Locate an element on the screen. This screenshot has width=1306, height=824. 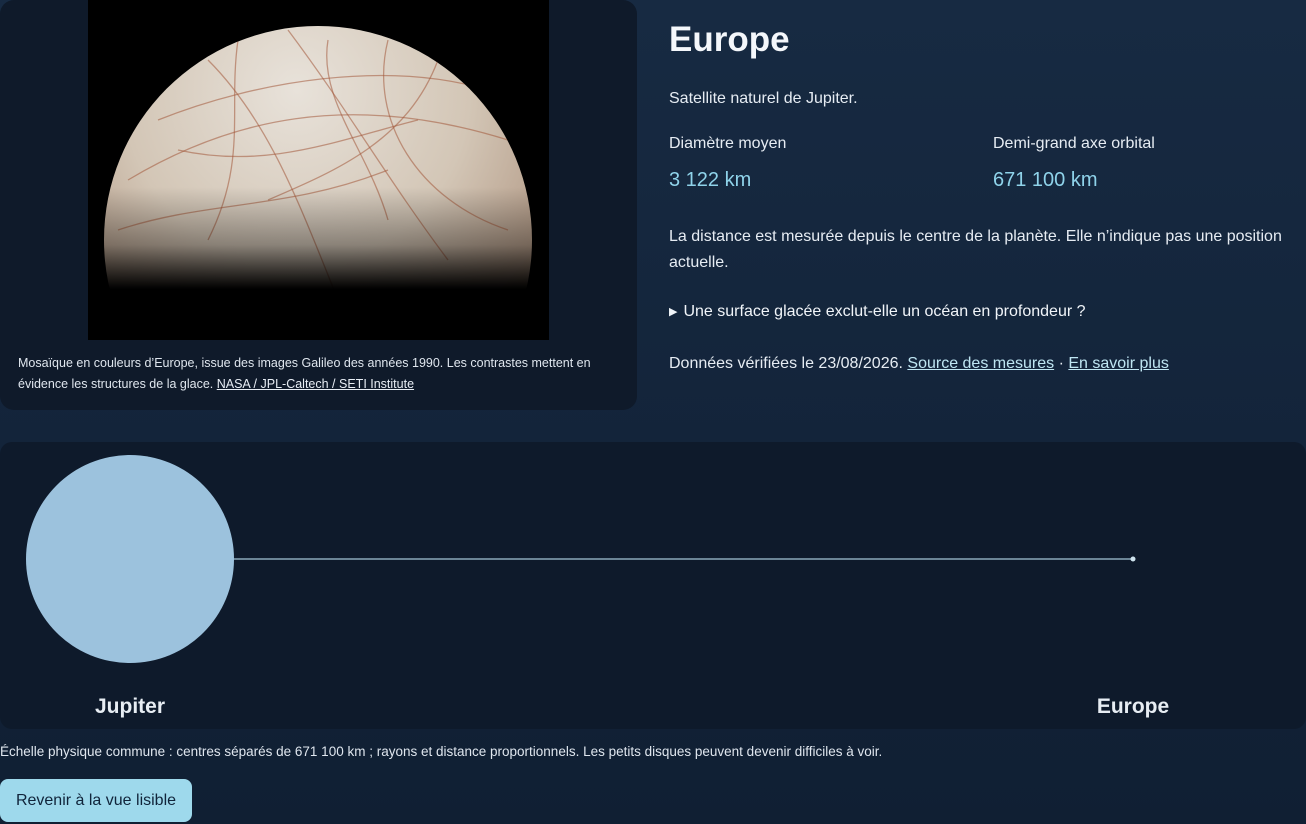
jupiter-disk is located at coordinates (130, 559).